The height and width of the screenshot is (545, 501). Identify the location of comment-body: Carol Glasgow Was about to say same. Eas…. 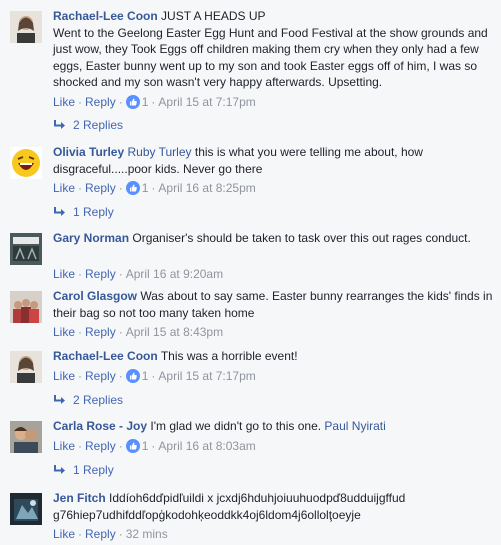
(273, 304).